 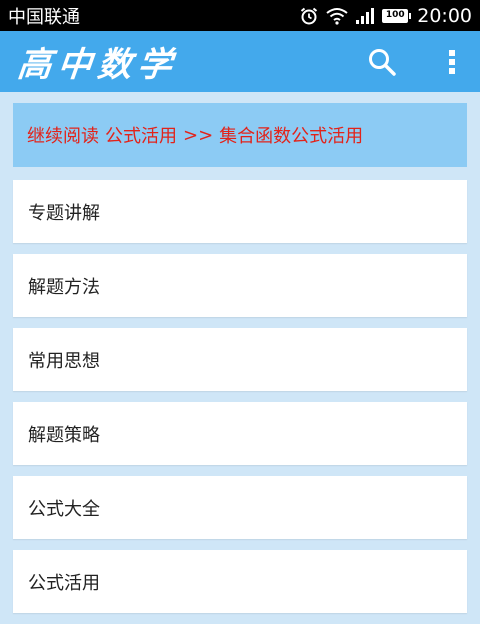 I want to click on continue-reading-category: 公式活用, so click(x=141, y=136).